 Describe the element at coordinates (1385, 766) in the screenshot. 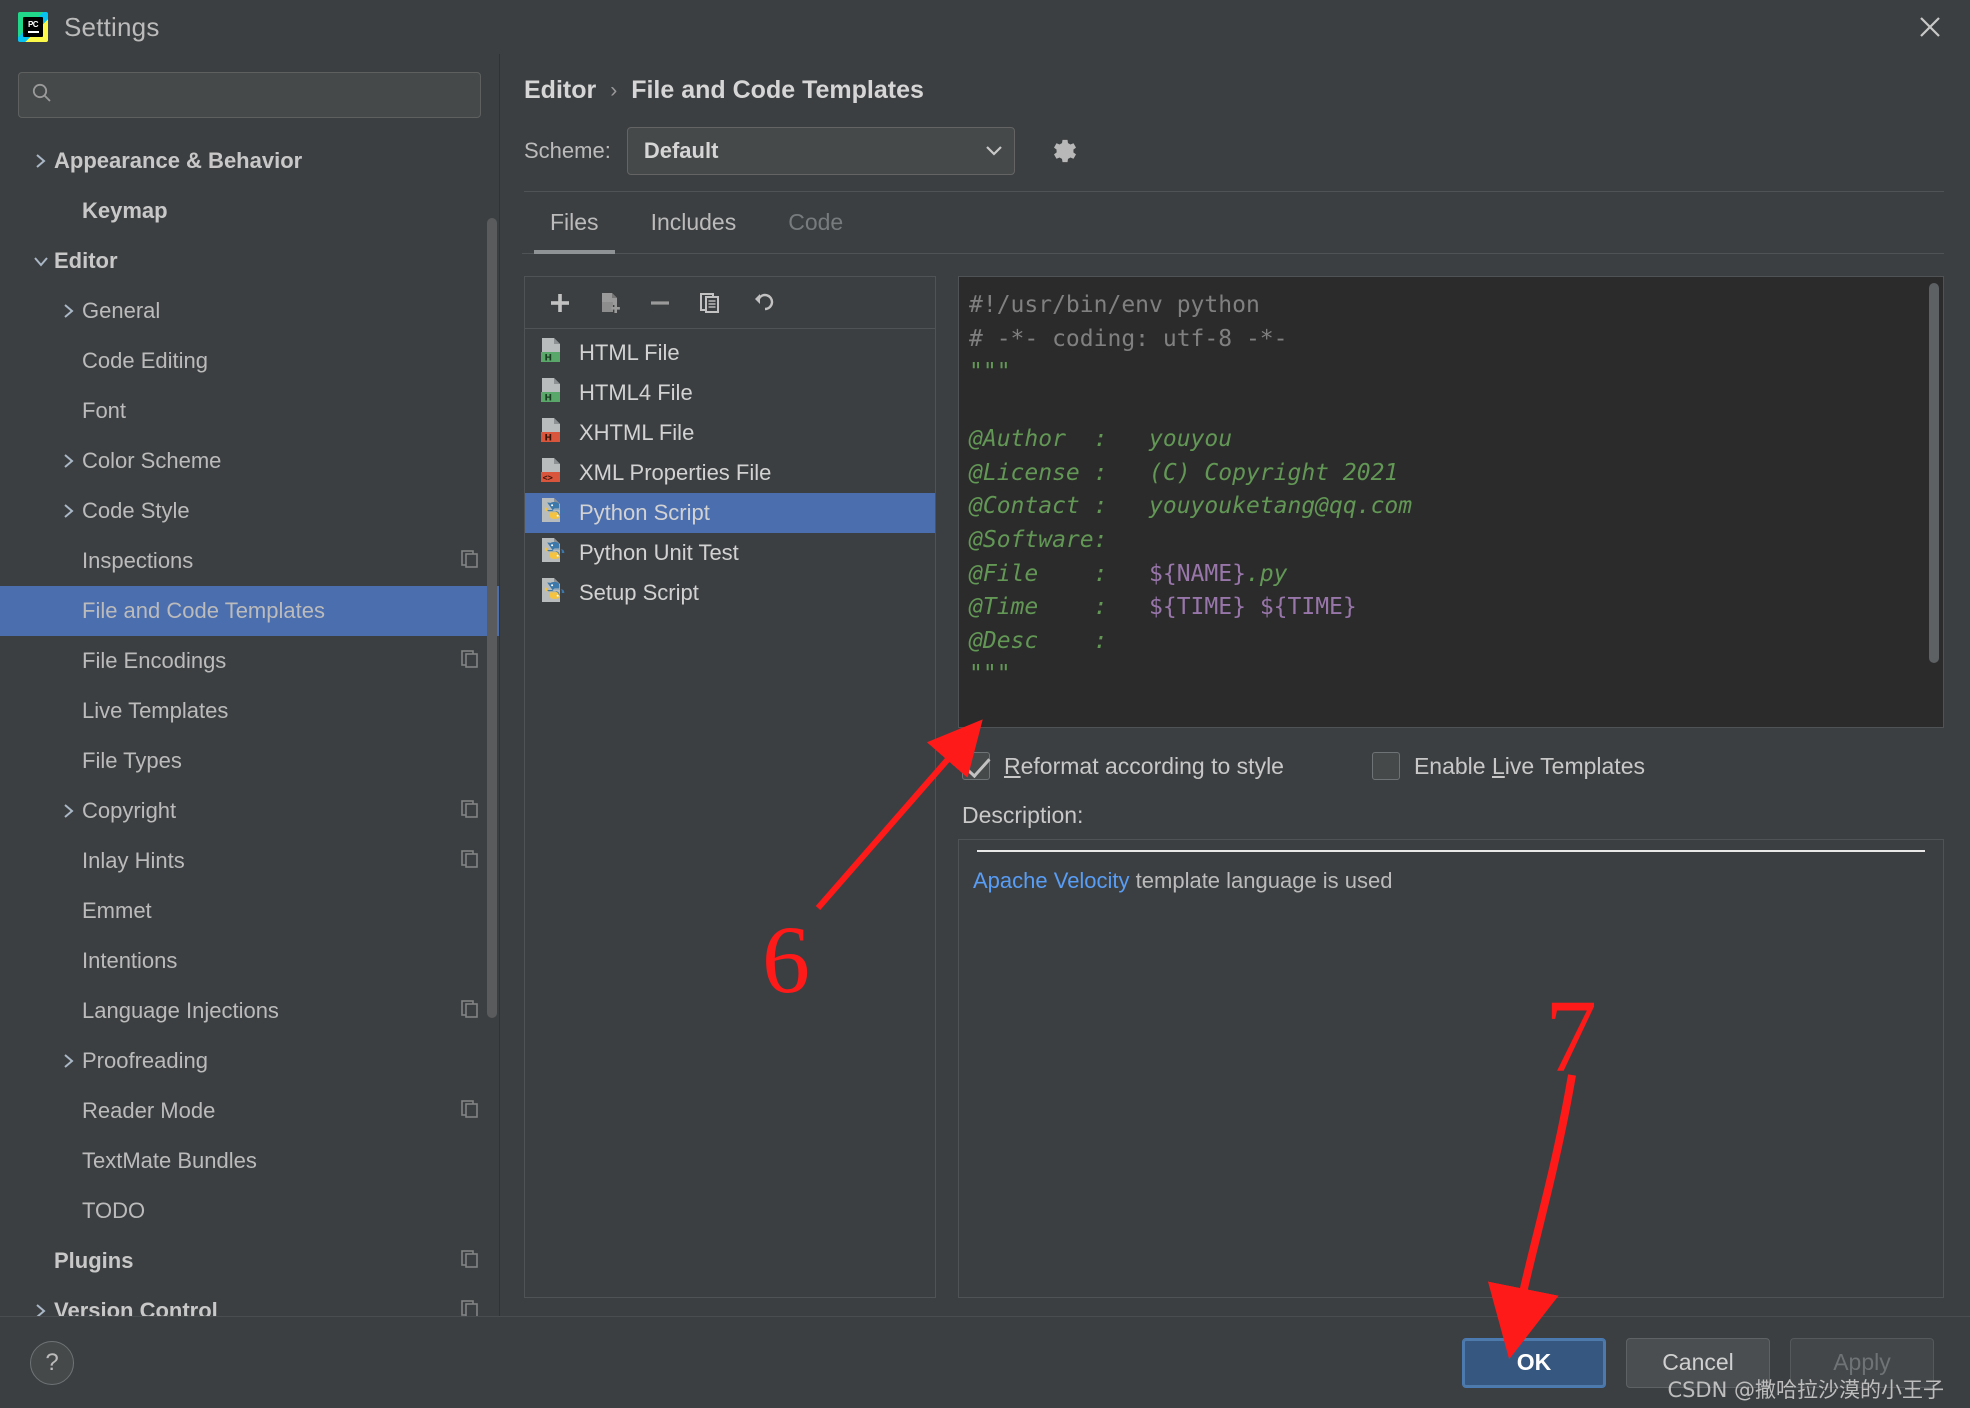

I see `live-templates-checkbox-box` at that location.